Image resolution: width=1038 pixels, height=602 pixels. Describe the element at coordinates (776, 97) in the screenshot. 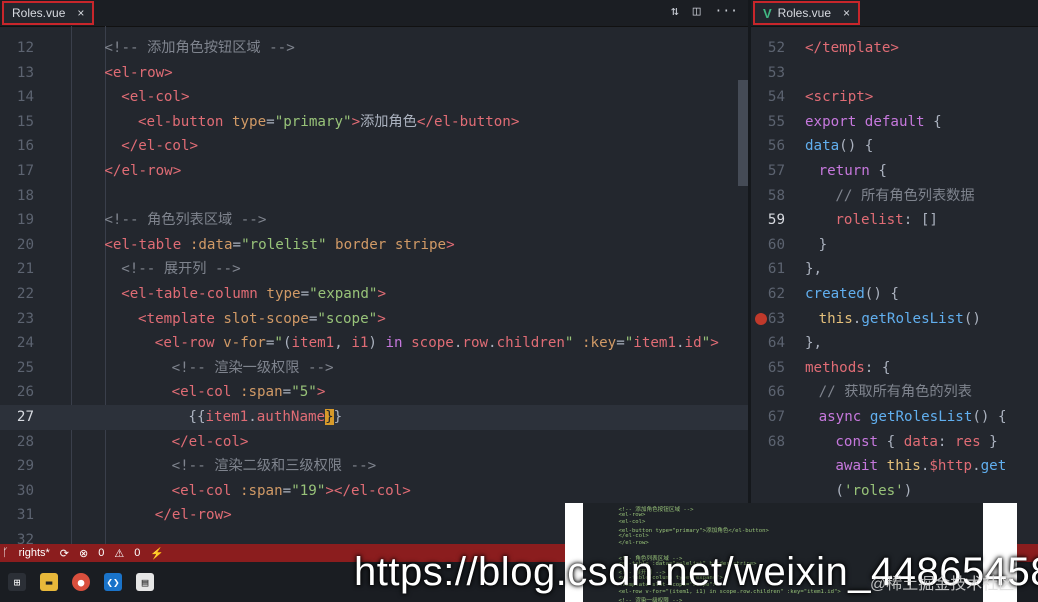

I see `line-number: 54` at that location.